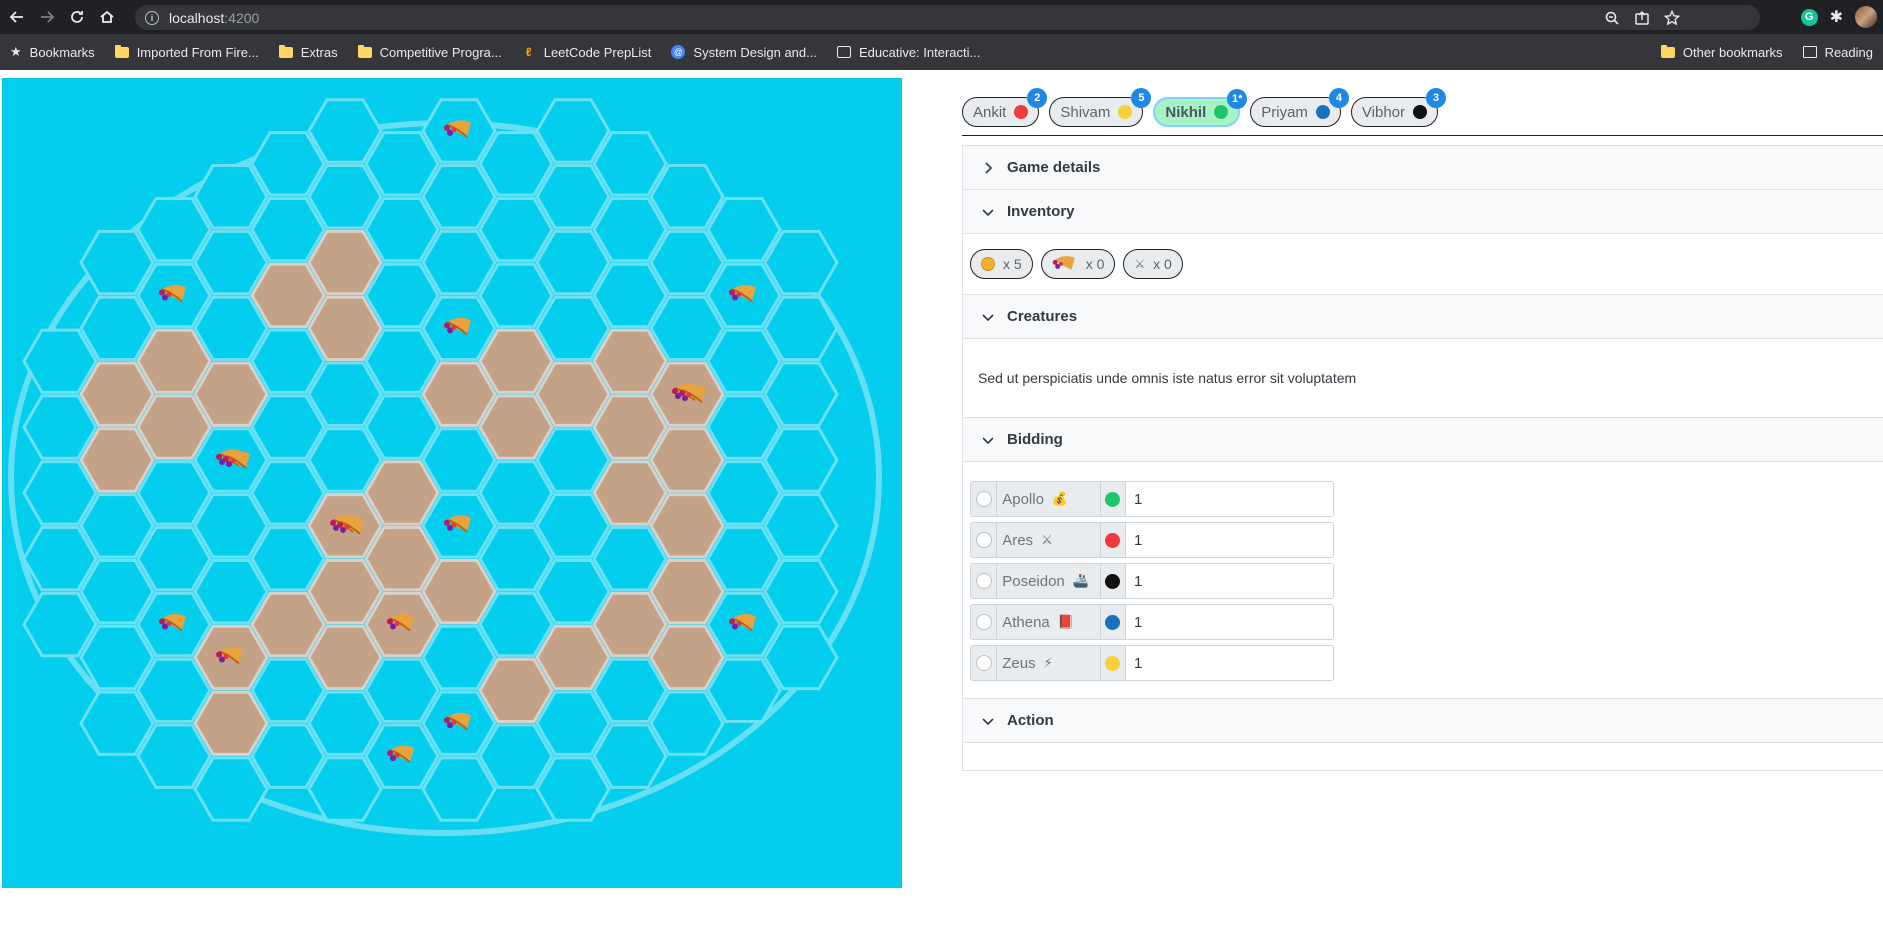 This screenshot has width=1883, height=936. I want to click on forward-button, so click(47, 17).